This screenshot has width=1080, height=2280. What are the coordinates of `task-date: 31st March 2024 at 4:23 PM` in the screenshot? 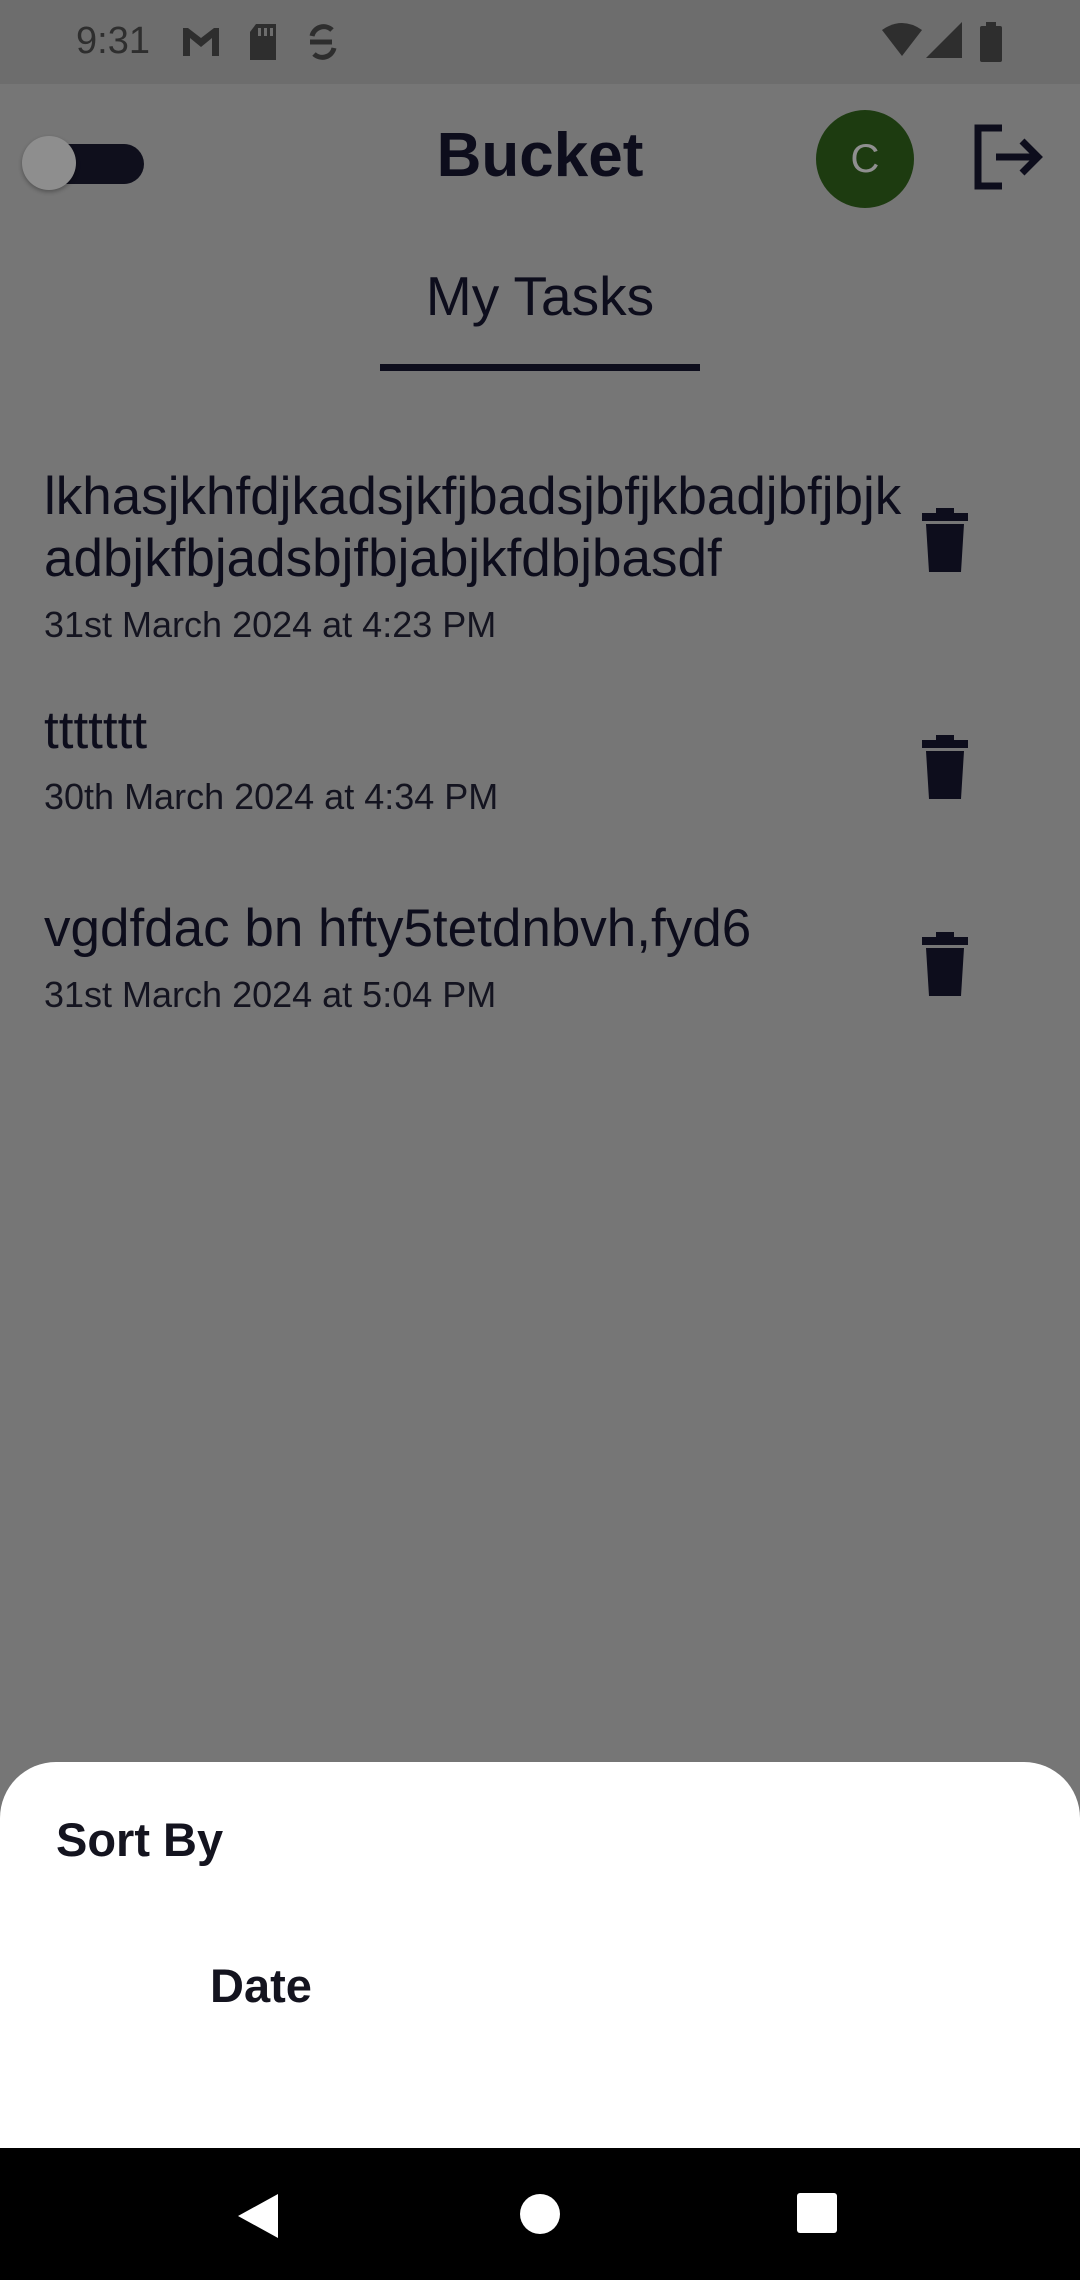 It's located at (270, 624).